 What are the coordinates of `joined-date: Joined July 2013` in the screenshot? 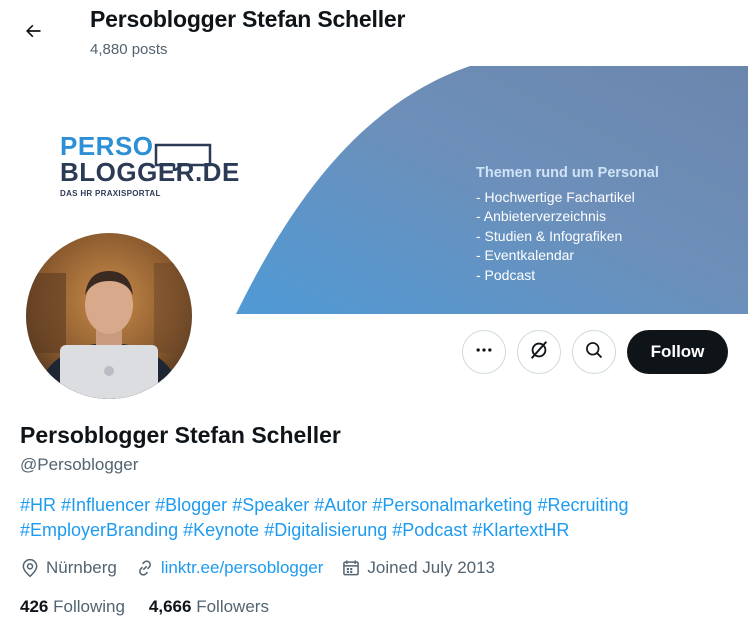 It's located at (418, 568).